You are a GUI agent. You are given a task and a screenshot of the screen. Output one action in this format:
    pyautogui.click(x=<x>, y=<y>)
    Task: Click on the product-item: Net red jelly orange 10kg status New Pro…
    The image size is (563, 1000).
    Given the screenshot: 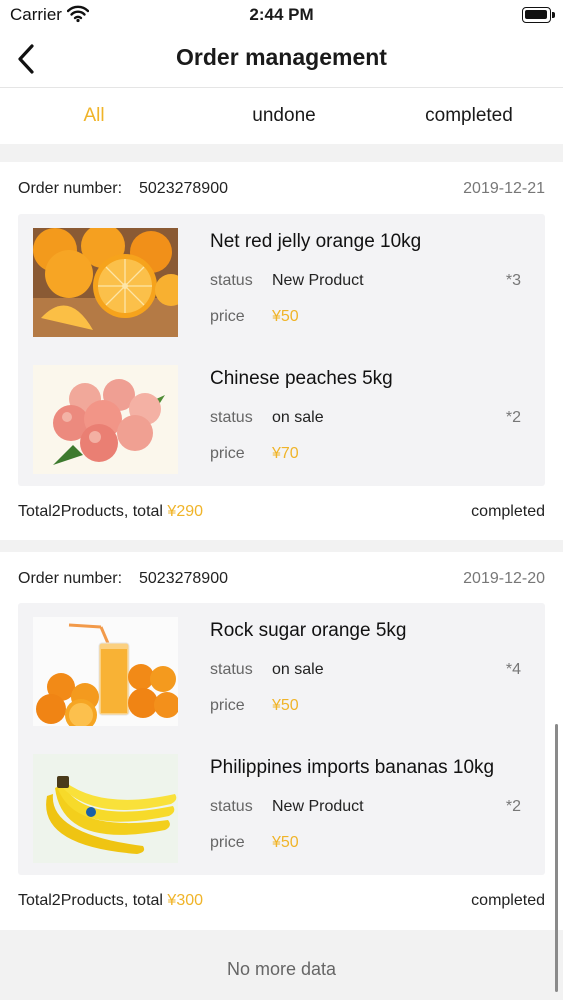 What is the action you would take?
    pyautogui.click(x=281, y=282)
    